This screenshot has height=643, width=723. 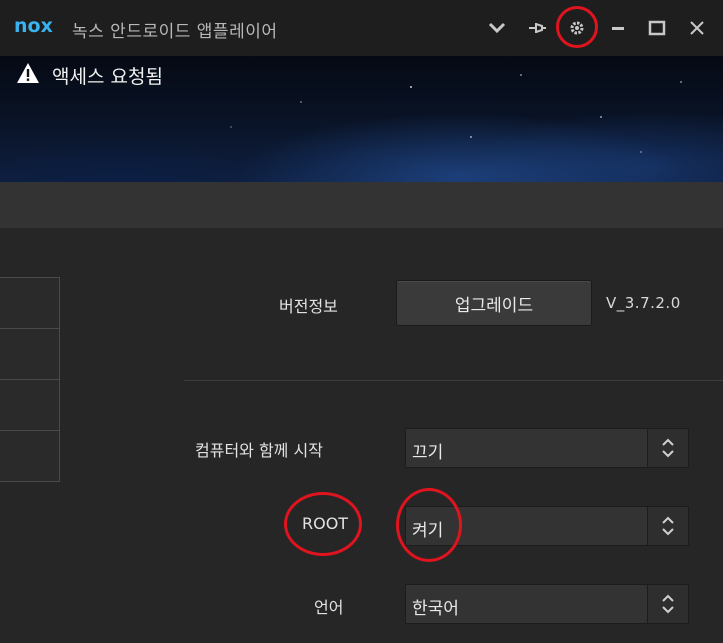 What do you see at coordinates (361, 28) in the screenshot?
I see `title-bar: nox 녹스 안드로이드 앱플레이어` at bounding box center [361, 28].